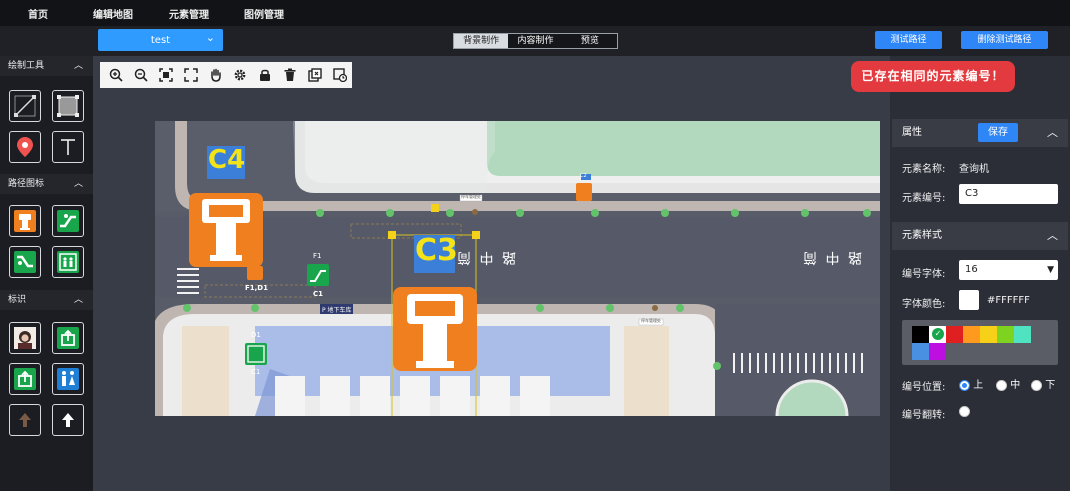 The width and height of the screenshot is (1070, 491). I want to click on gear-icon, so click(240, 75).